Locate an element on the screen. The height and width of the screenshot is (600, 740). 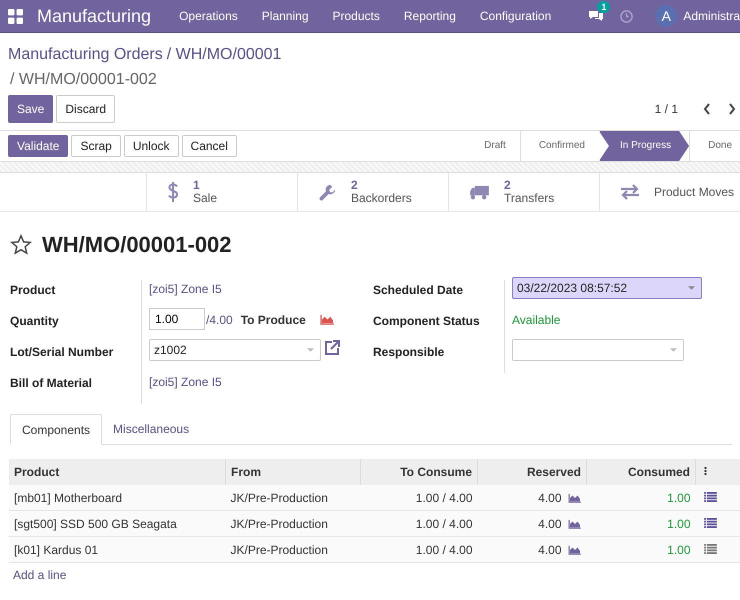
column-header: Reserved is located at coordinates (532, 472).